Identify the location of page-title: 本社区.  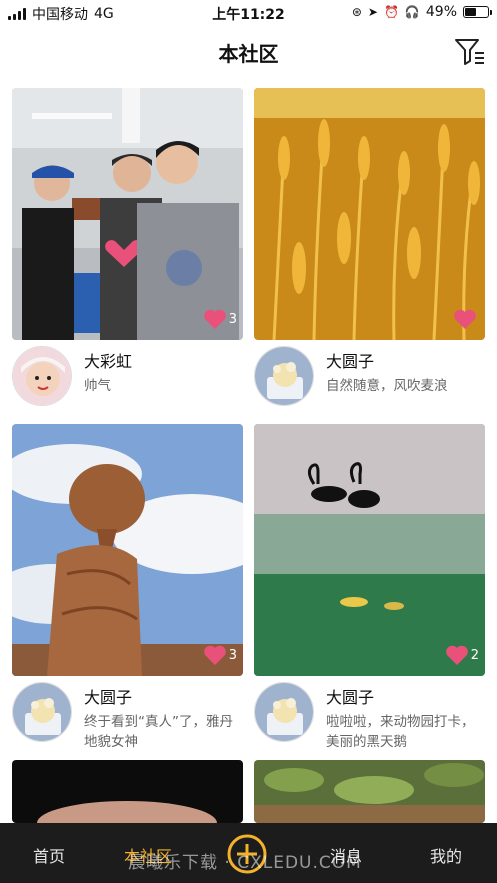
(248, 54).